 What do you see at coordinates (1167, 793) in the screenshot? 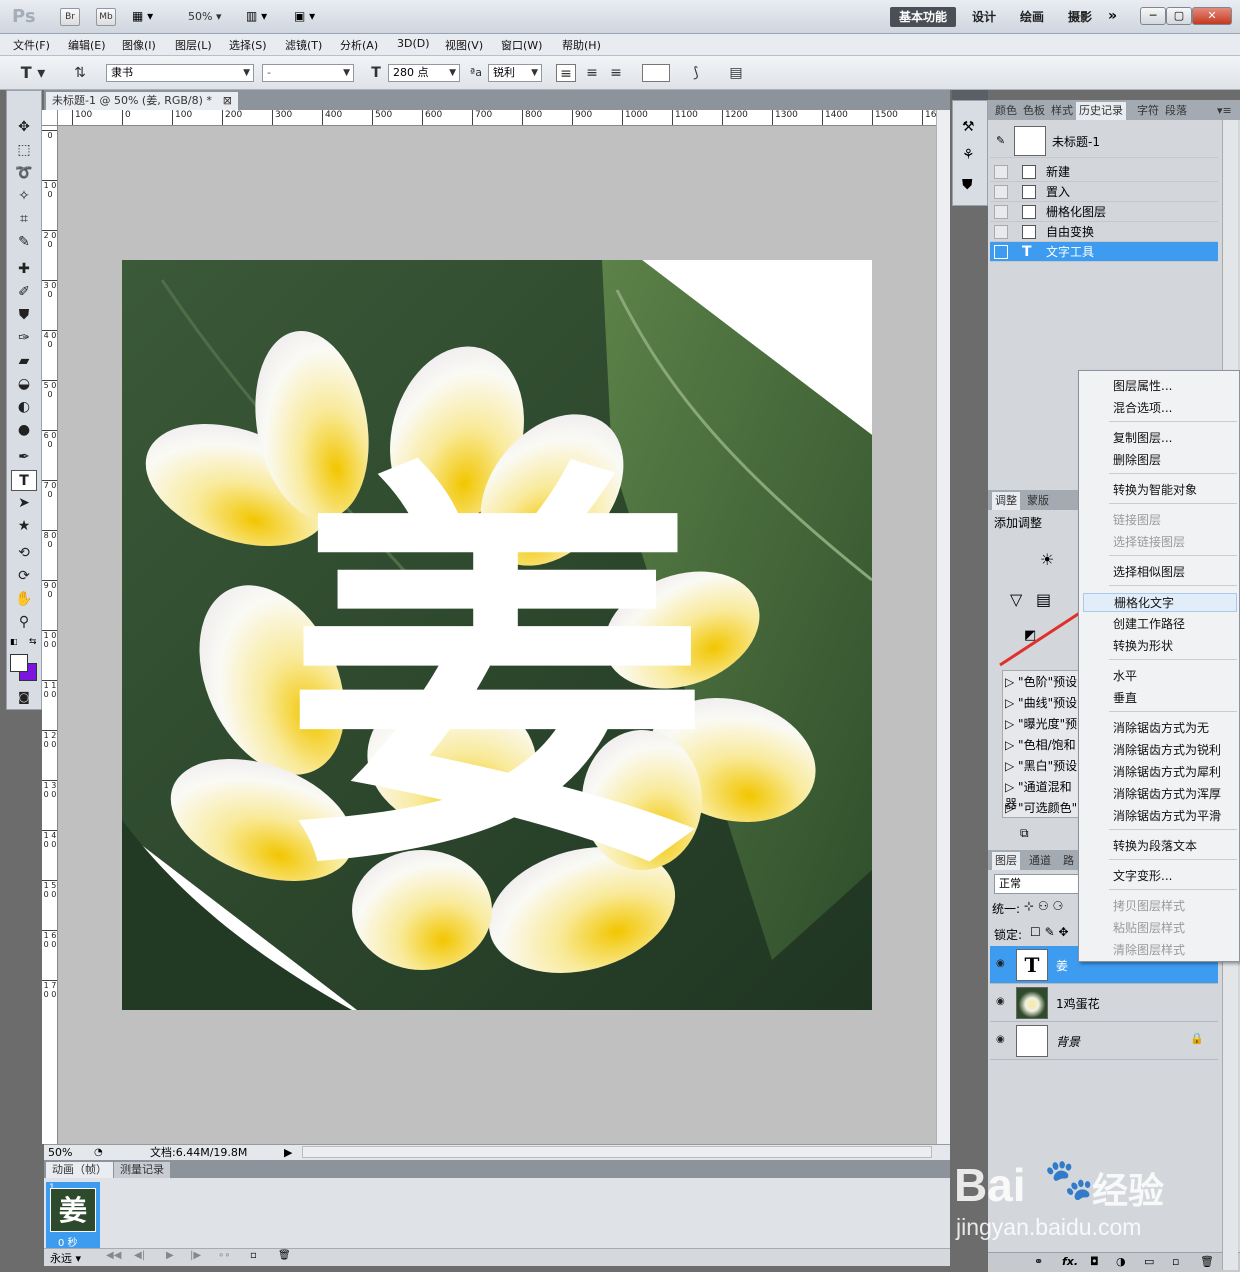
I see `context-menu-item: 消除锯齿方式为浑厚` at bounding box center [1167, 793].